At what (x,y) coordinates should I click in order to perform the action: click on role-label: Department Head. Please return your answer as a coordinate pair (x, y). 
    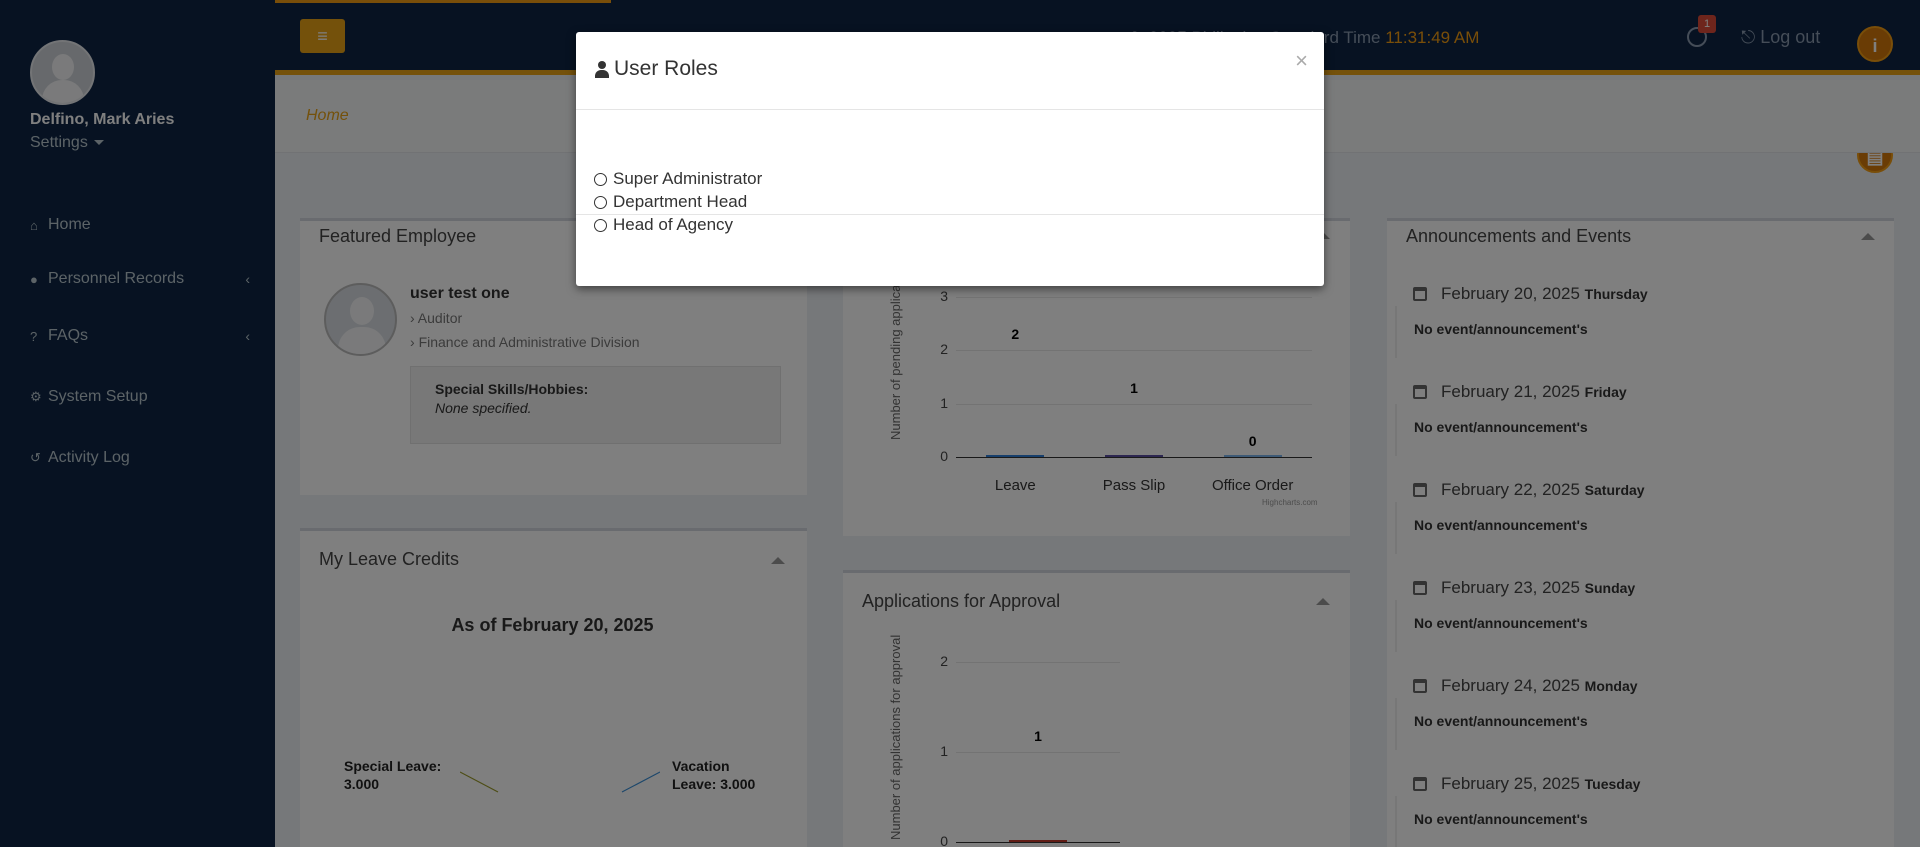
    Looking at the image, I should click on (680, 201).